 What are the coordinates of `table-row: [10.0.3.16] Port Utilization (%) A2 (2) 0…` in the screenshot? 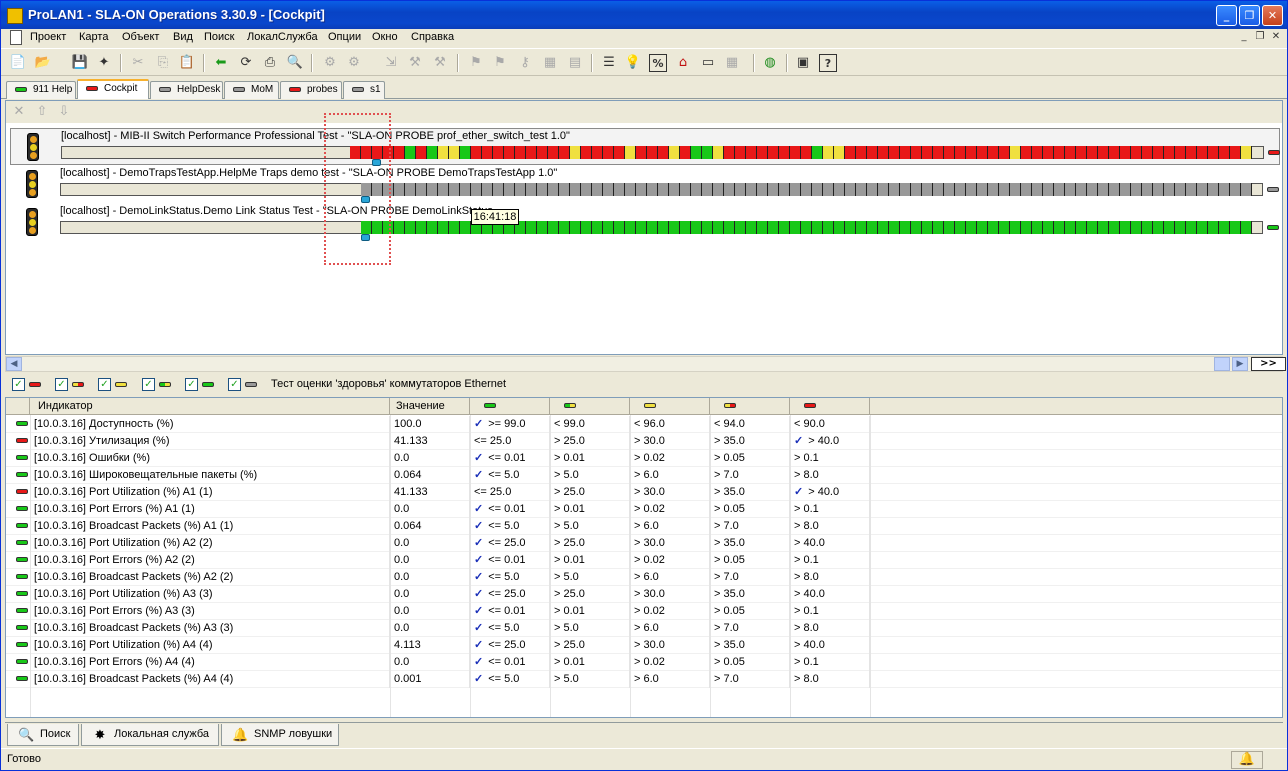 It's located at (644, 543).